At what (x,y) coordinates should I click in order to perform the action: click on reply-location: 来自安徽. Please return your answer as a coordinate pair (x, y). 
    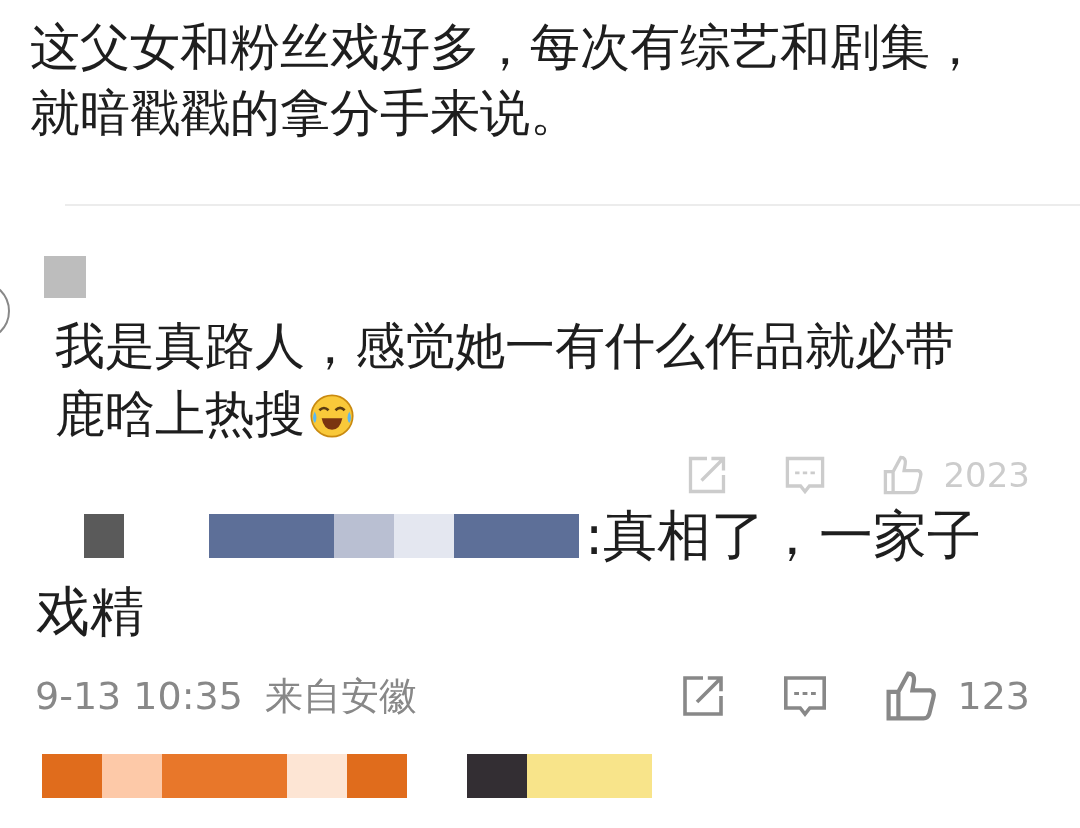
    Looking at the image, I should click on (340, 696).